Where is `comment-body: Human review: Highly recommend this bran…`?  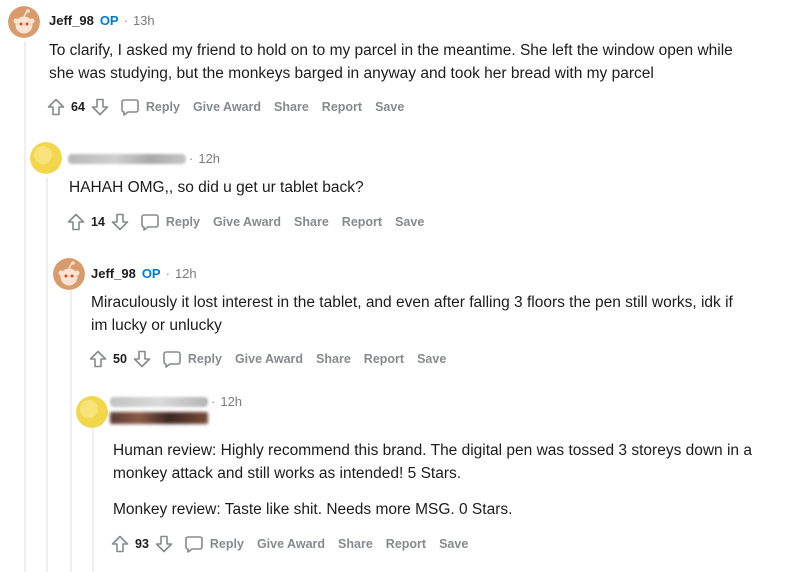 comment-body: Human review: Highly recommend this bran… is located at coordinates (433, 480).